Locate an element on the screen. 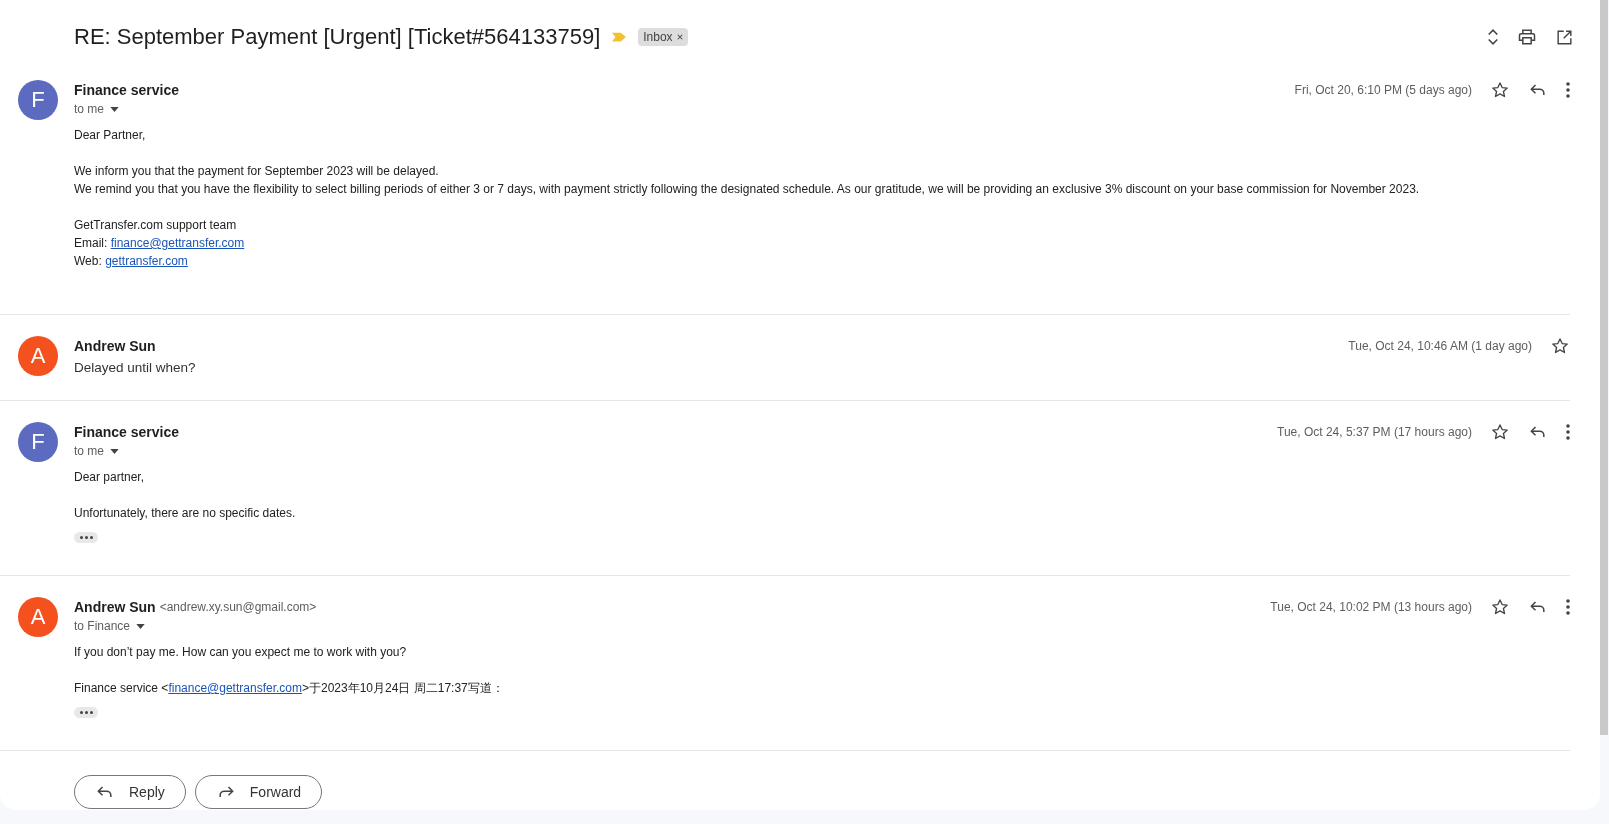 Image resolution: width=1609 pixels, height=824 pixels. email-link: gettransfer.com is located at coordinates (146, 261).